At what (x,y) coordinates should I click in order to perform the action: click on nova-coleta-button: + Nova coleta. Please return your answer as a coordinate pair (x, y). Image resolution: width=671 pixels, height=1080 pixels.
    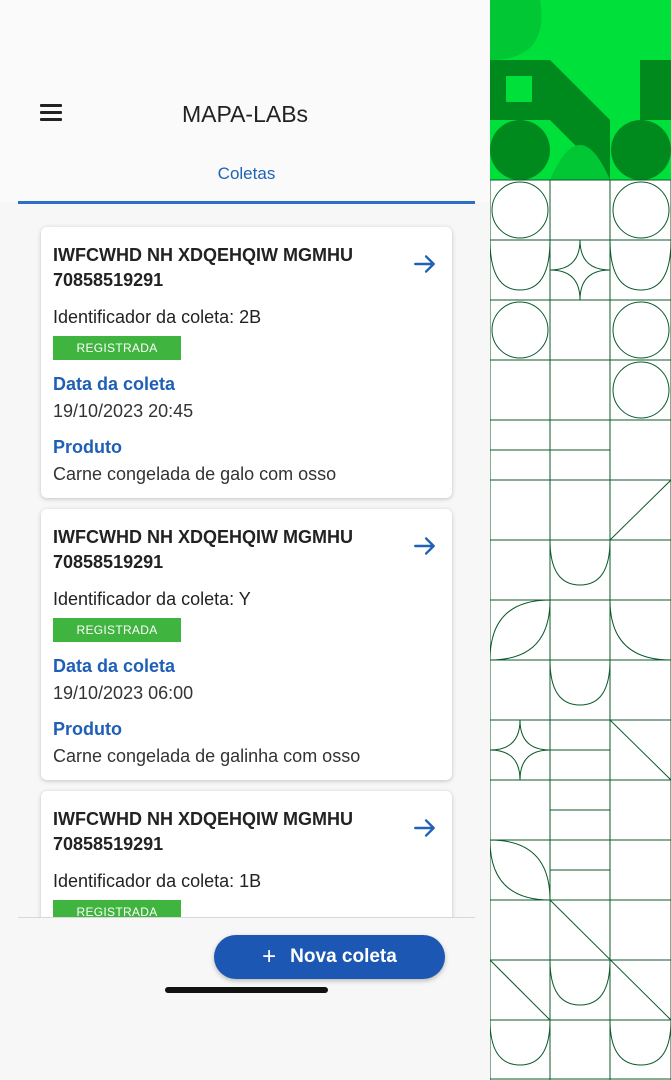
    Looking at the image, I should click on (329, 957).